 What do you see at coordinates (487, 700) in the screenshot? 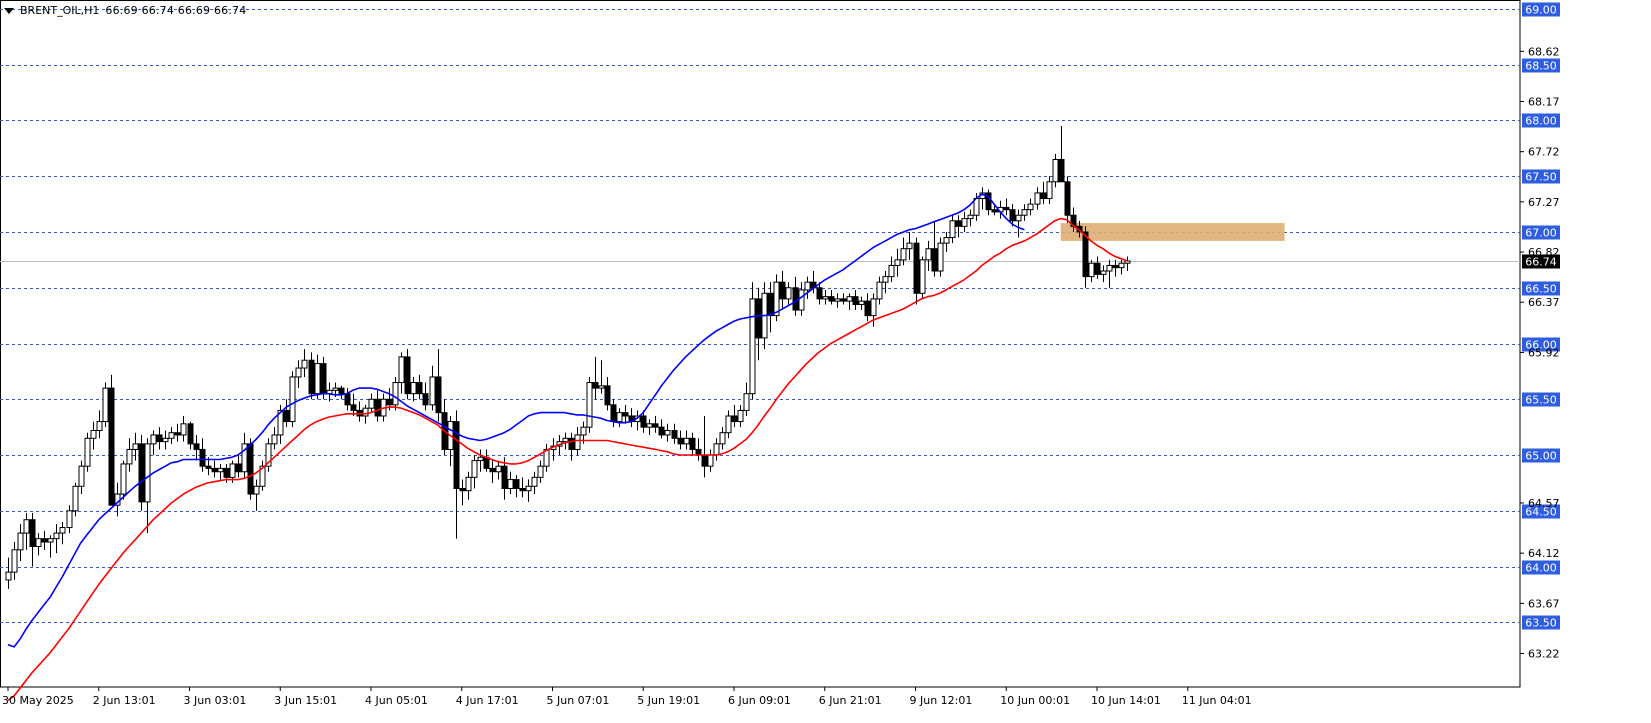
I see `x-tick-label: 4 Jun 17:01` at bounding box center [487, 700].